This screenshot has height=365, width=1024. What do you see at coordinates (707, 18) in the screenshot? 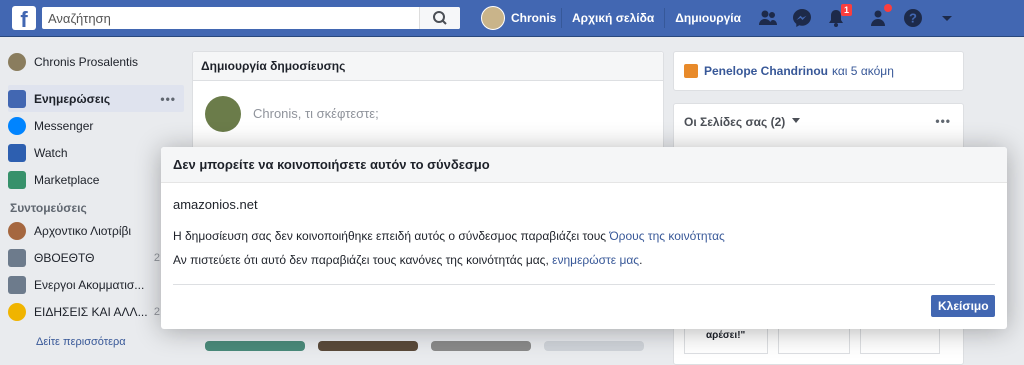
I see `create-link: Δημιουργία` at bounding box center [707, 18].